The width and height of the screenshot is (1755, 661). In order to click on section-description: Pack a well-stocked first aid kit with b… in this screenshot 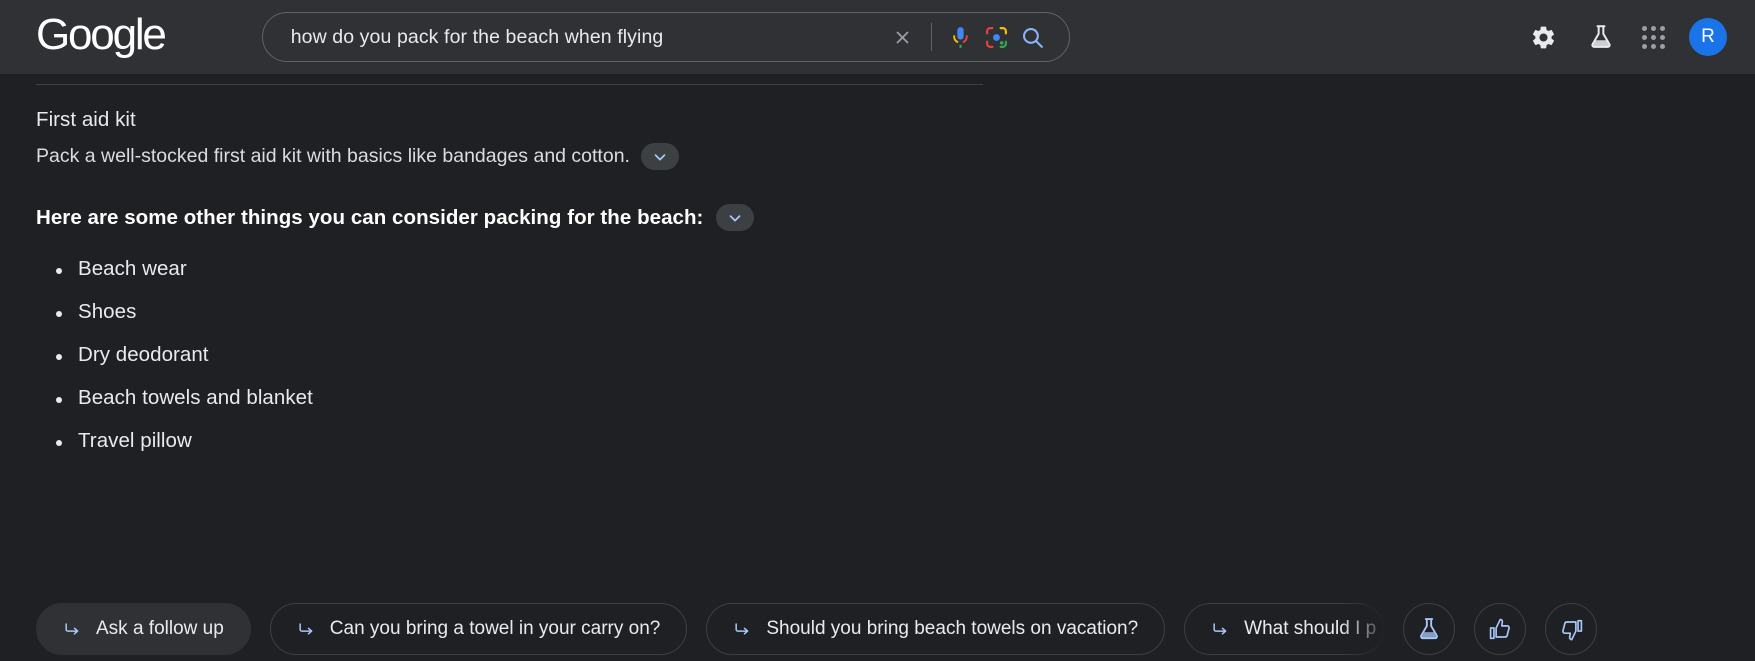, I will do `click(333, 156)`.